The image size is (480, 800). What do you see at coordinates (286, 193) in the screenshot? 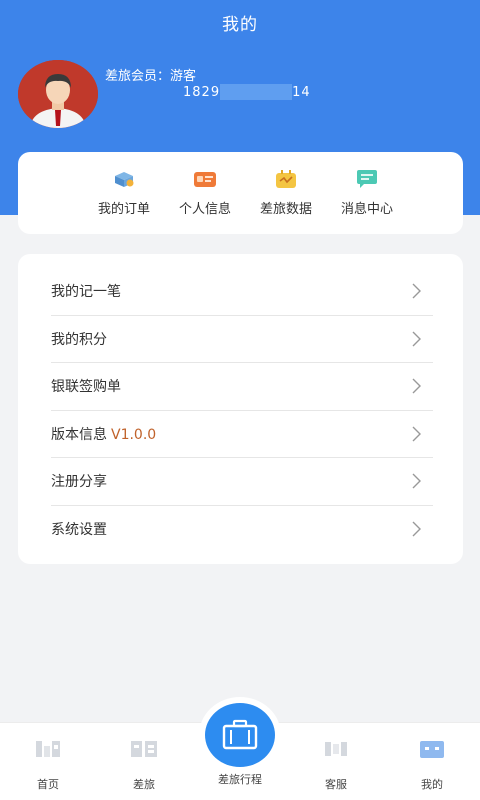
I see `quick-action-travel-data: 差旅数据` at bounding box center [286, 193].